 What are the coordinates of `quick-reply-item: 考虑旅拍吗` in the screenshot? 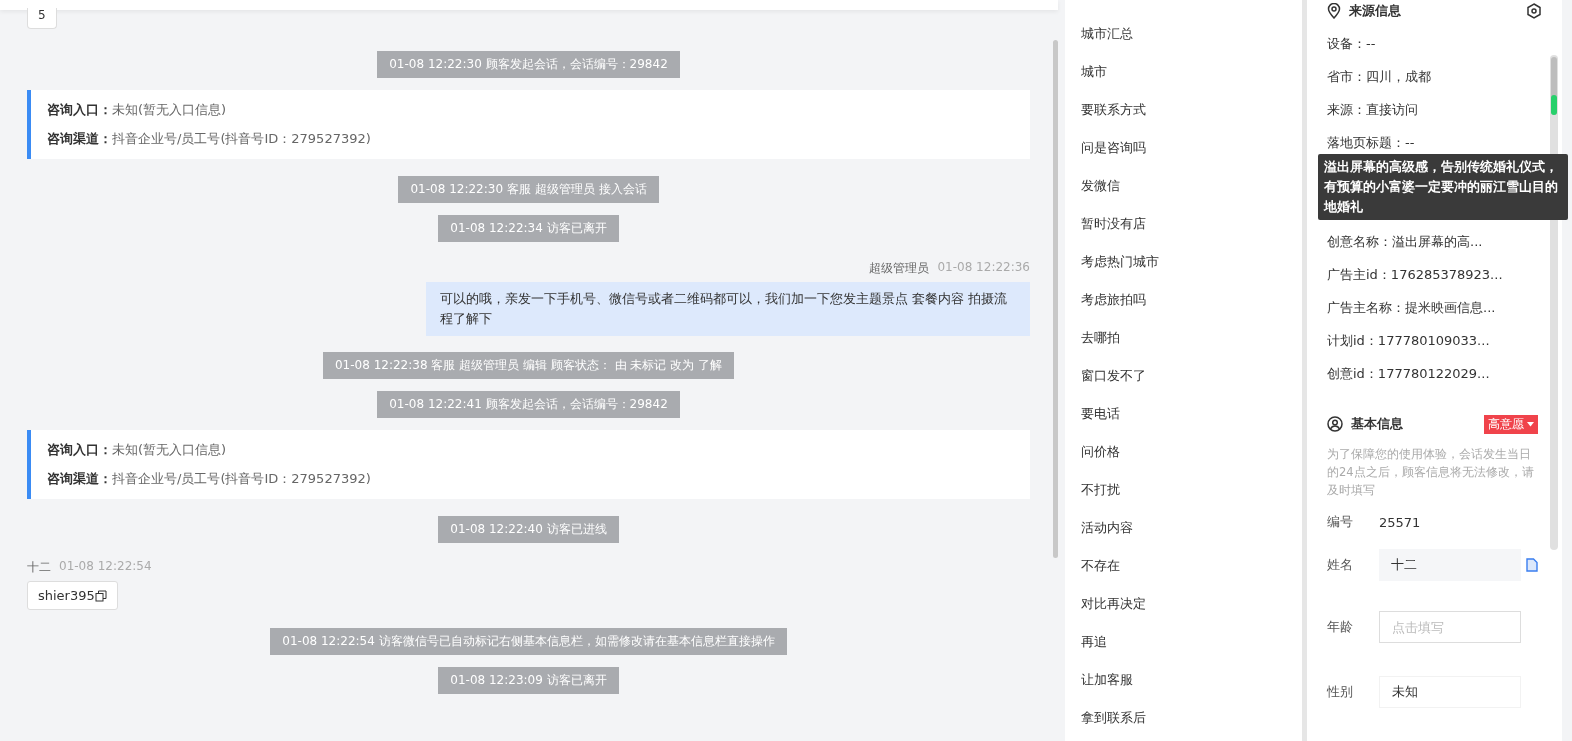 It's located at (1191, 307).